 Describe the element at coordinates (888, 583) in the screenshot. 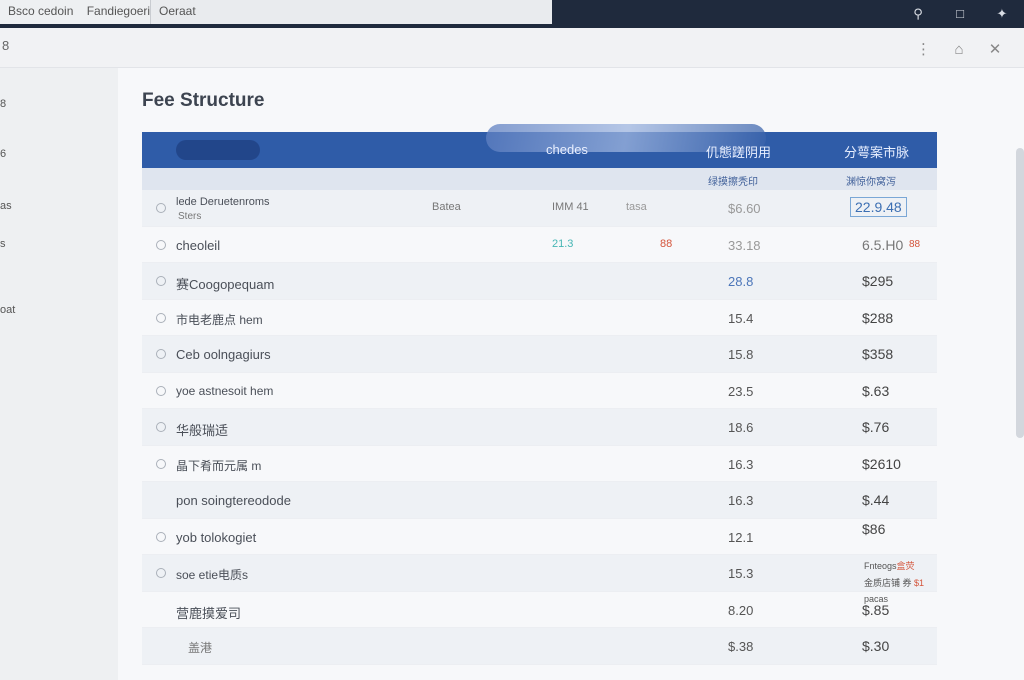

I see `note-2-text: 金质店铺 券` at that location.